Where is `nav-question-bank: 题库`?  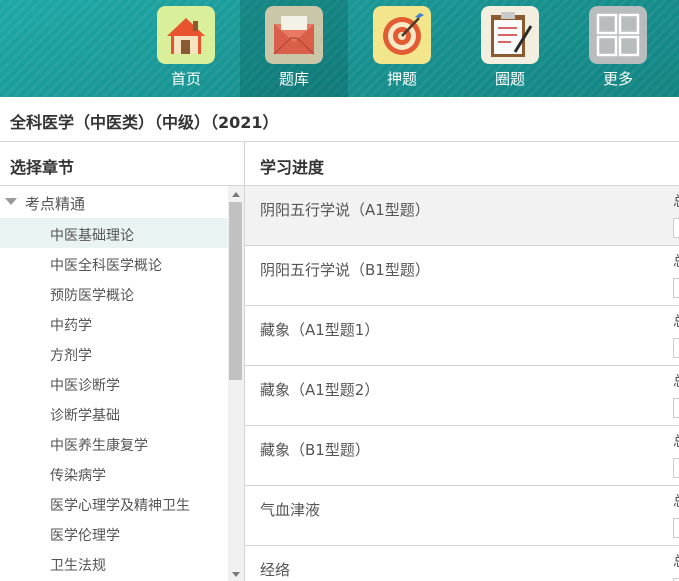 nav-question-bank: 题库 is located at coordinates (294, 48).